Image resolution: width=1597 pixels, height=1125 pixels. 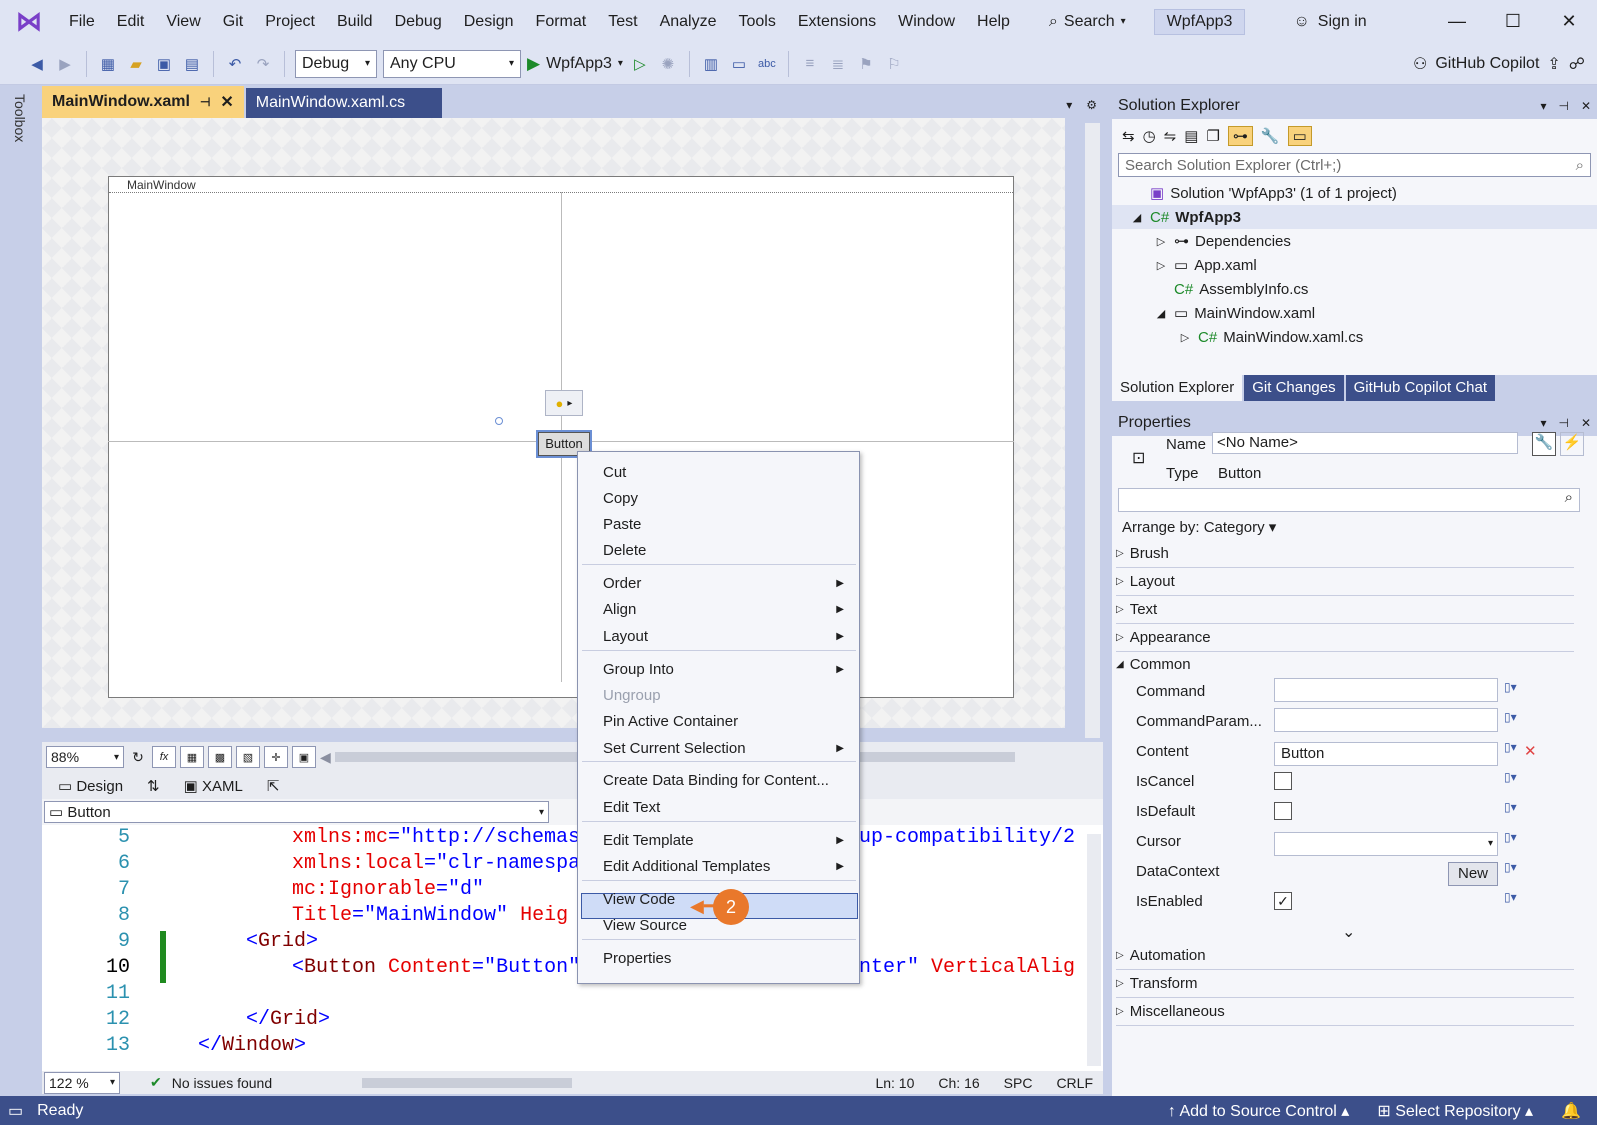 I want to click on xaml-pane-tab: ▣ XAML, so click(x=213, y=786).